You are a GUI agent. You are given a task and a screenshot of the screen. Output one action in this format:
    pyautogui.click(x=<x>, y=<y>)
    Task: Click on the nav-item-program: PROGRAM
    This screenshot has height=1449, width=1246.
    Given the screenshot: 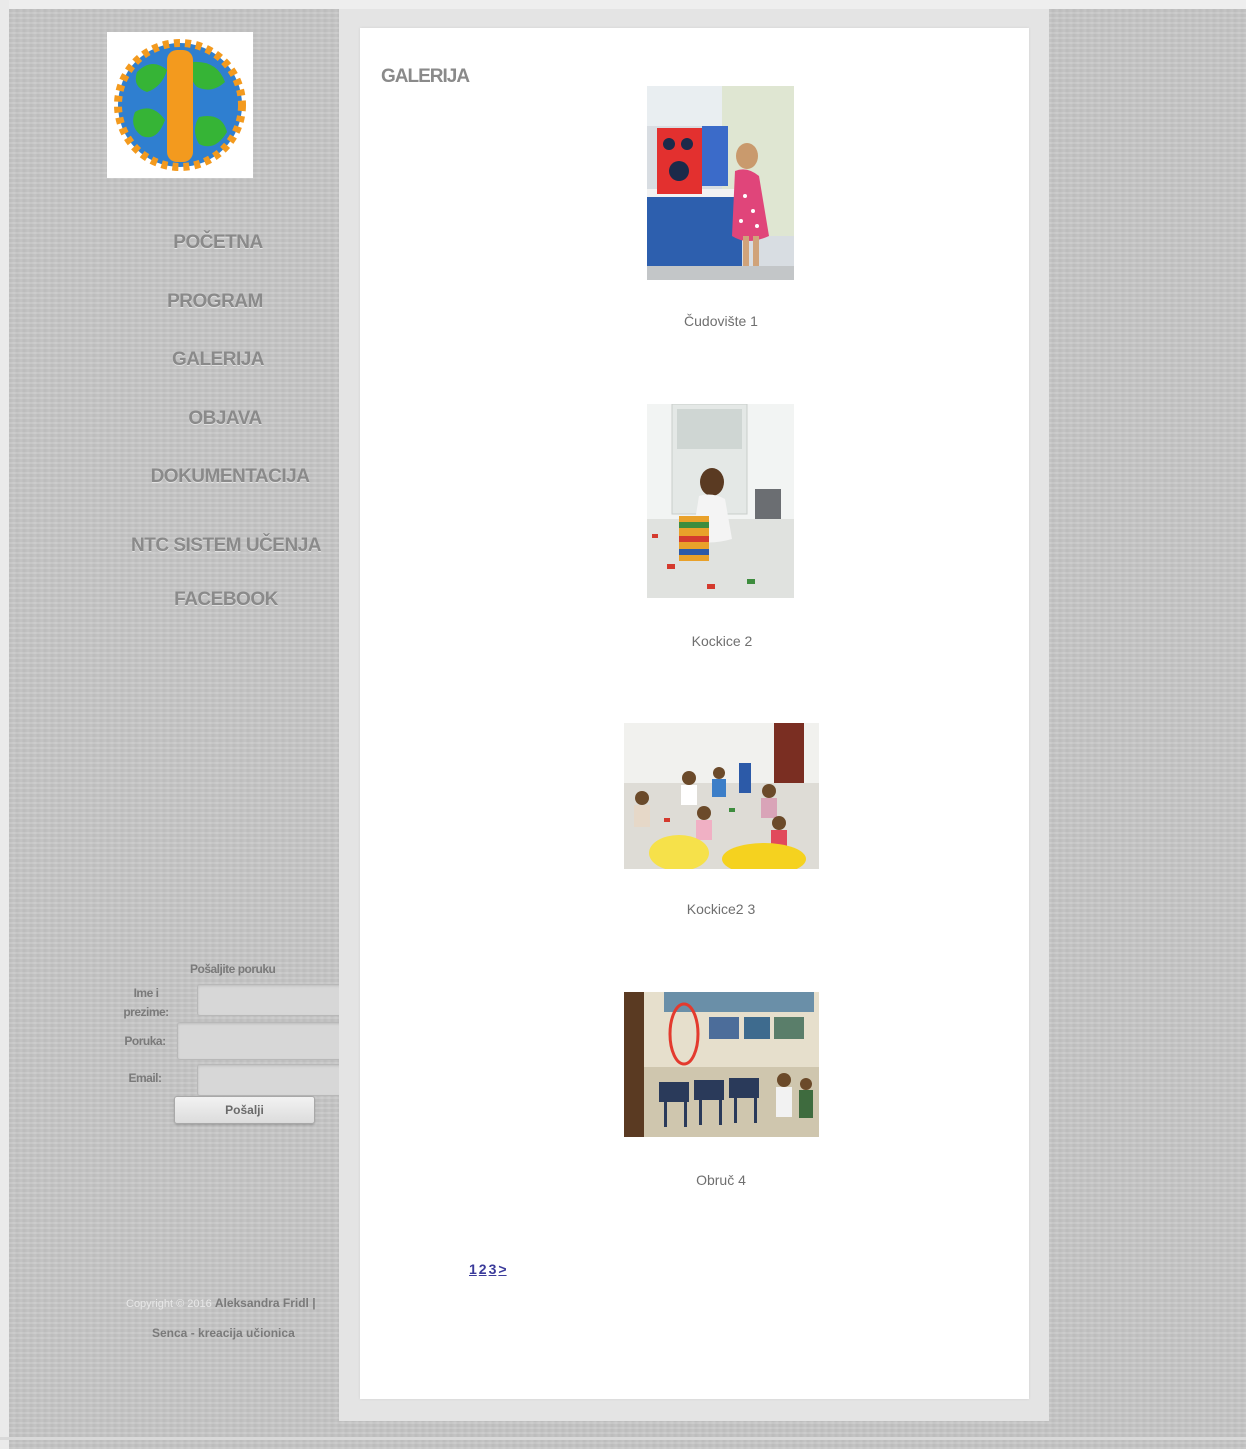 What is the action you would take?
    pyautogui.click(x=215, y=302)
    